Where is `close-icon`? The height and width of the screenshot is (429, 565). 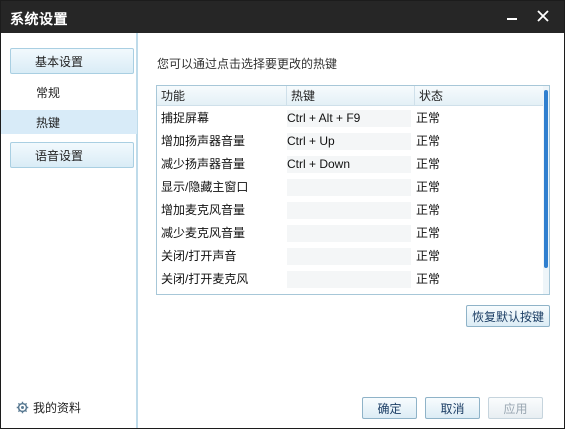 close-icon is located at coordinates (543, 16).